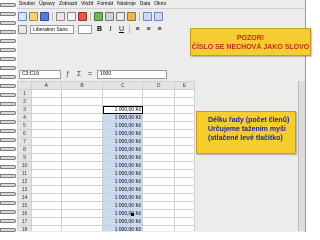  What do you see at coordinates (132, 74) in the screenshot?
I see `formula-input: 1000` at bounding box center [132, 74].